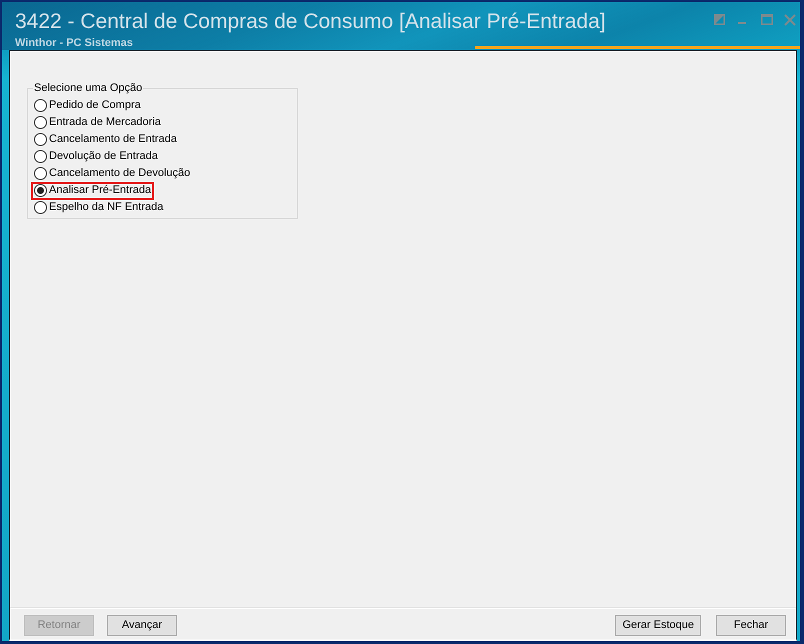 The image size is (804, 644). I want to click on dialog-button: Avançar, so click(142, 625).